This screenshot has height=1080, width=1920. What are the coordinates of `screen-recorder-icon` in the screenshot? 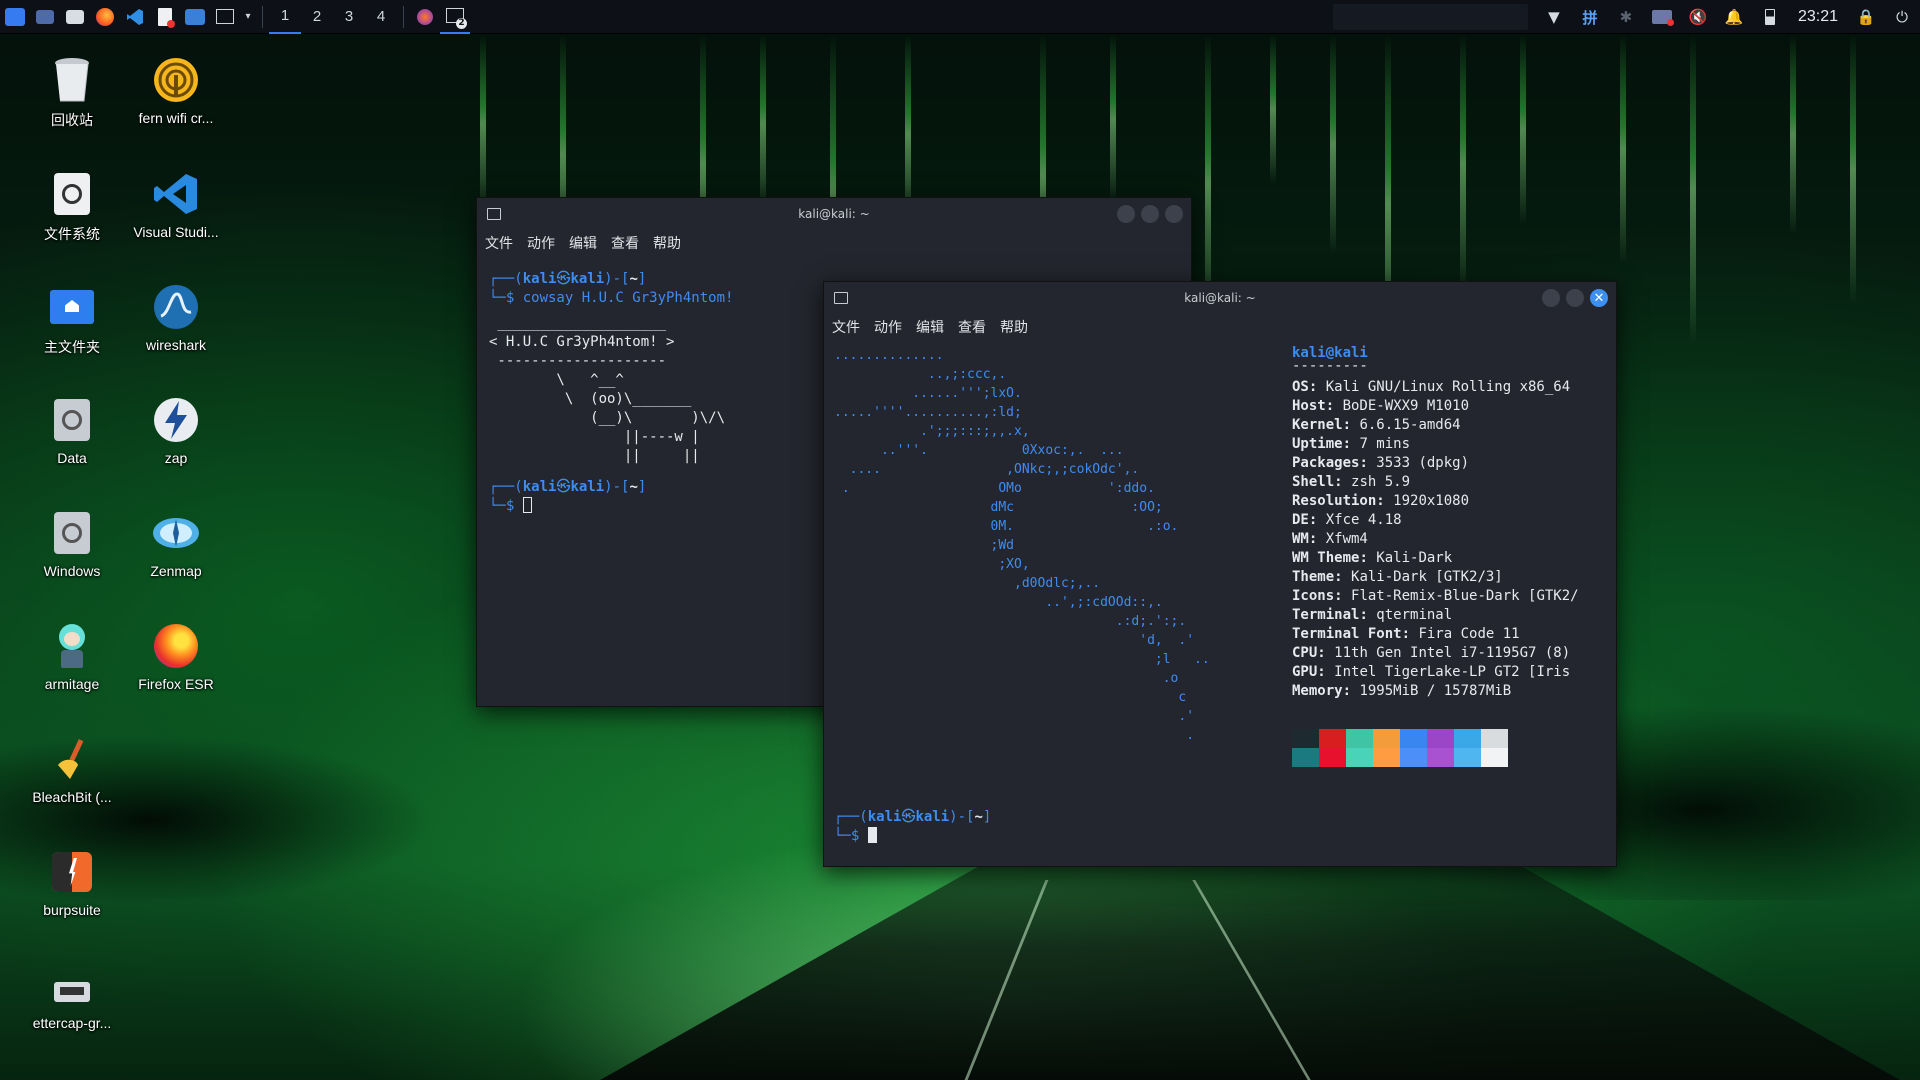 It's located at (1662, 17).